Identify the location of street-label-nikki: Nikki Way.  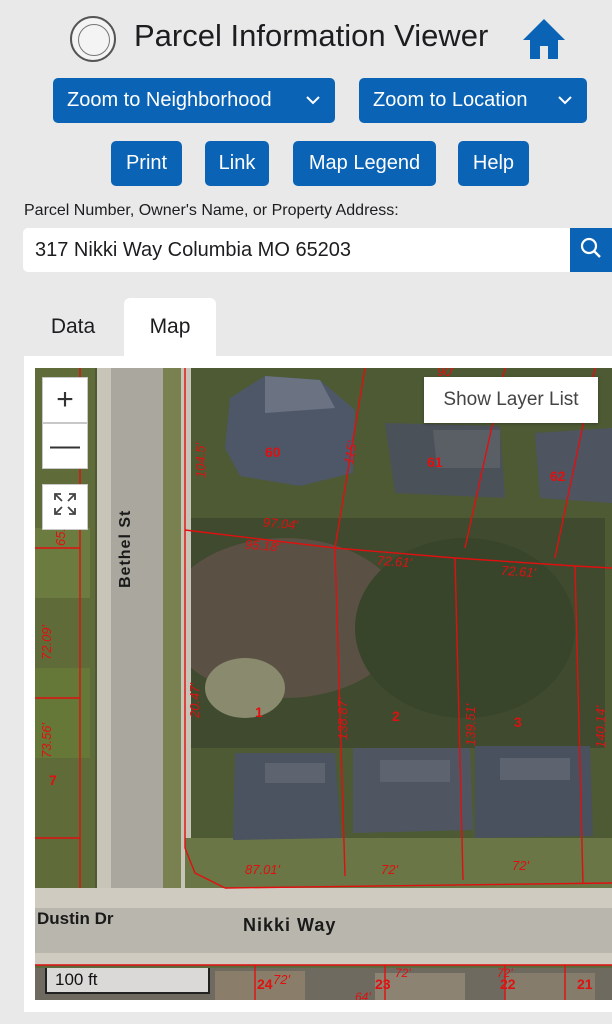
(290, 925).